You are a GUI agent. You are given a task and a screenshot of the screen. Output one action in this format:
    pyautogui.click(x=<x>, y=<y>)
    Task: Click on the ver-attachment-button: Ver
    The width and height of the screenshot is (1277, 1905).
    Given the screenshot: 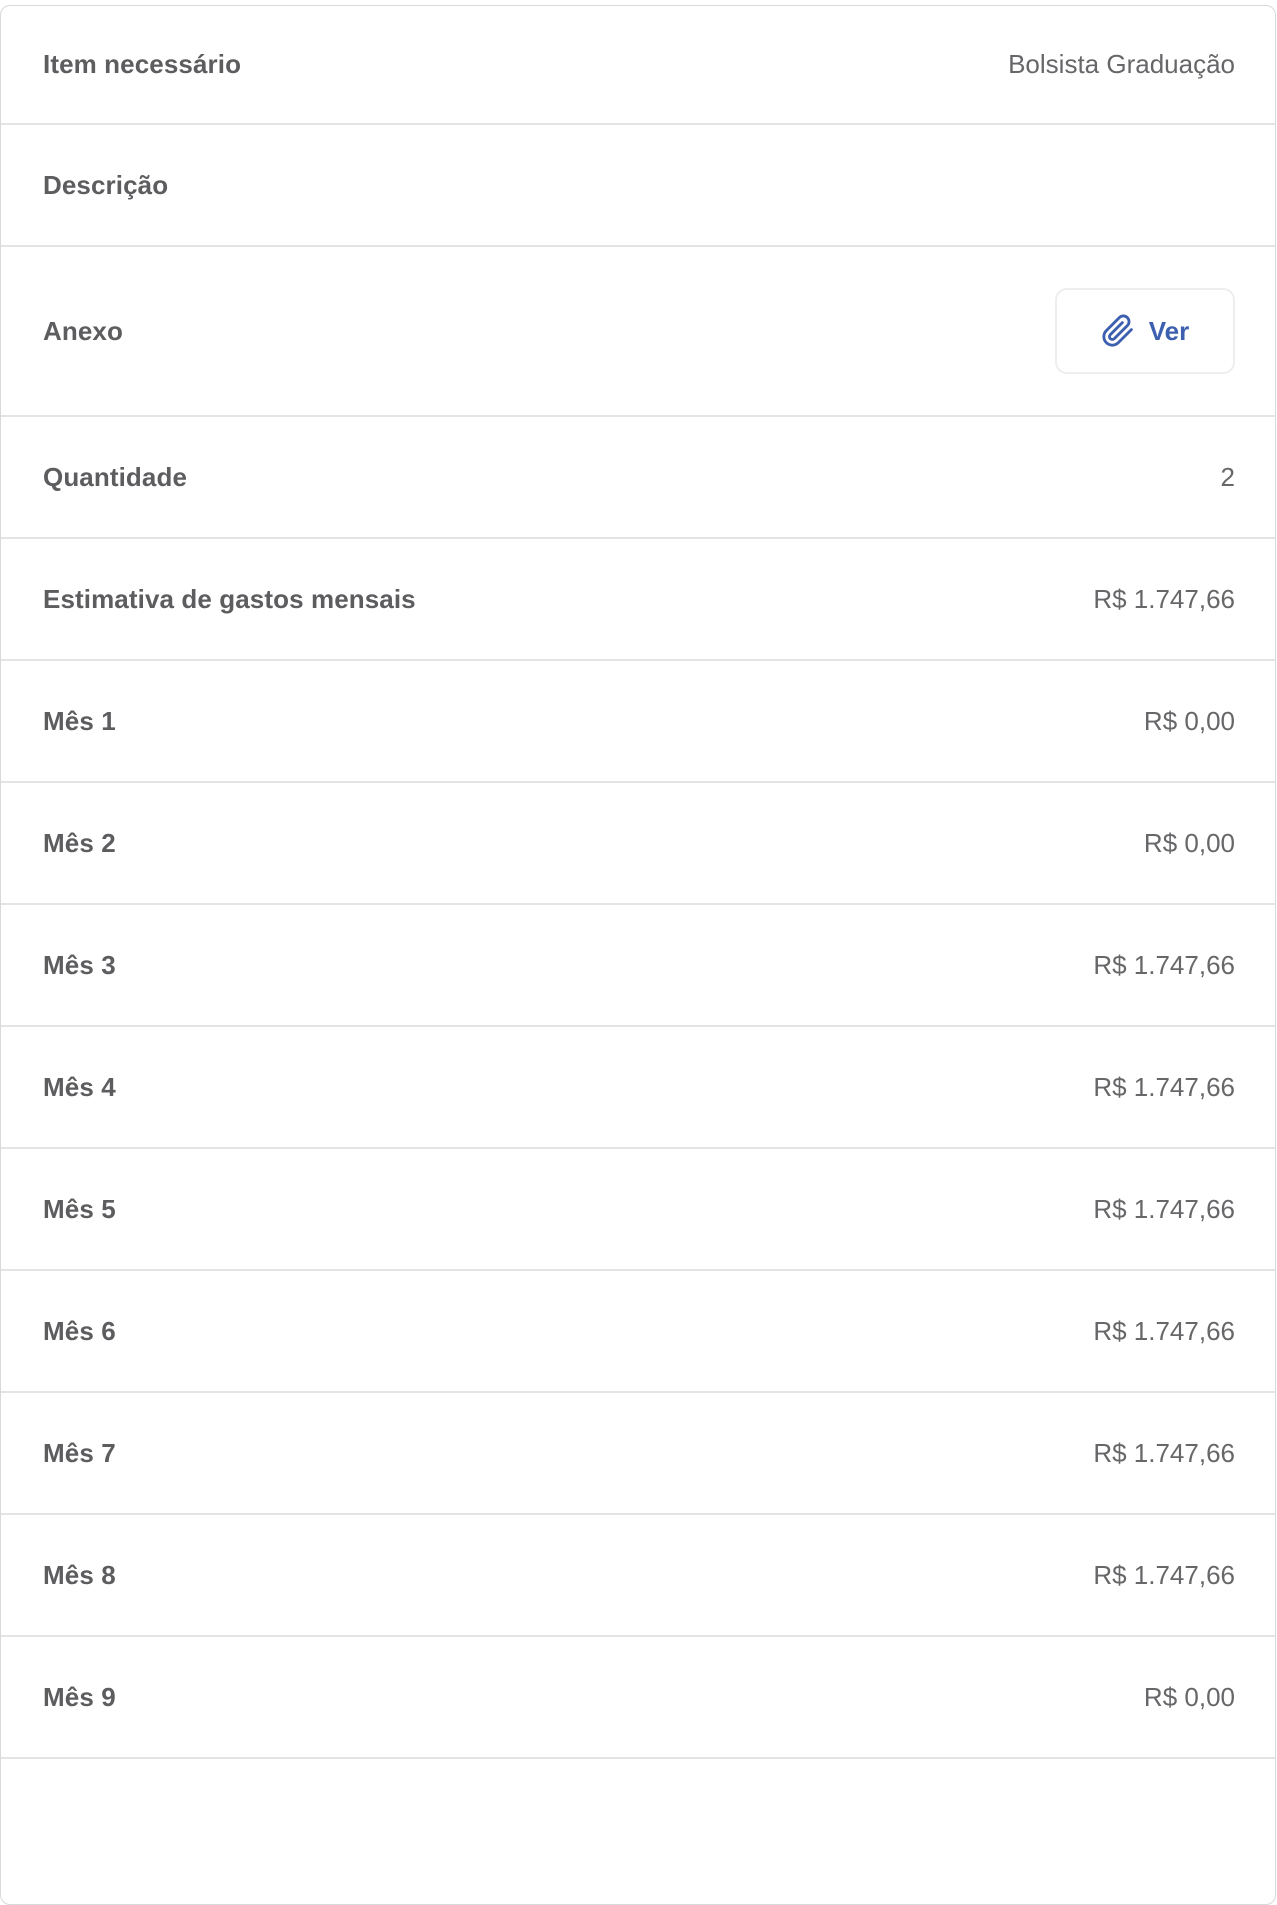 What is the action you would take?
    pyautogui.click(x=1145, y=331)
    